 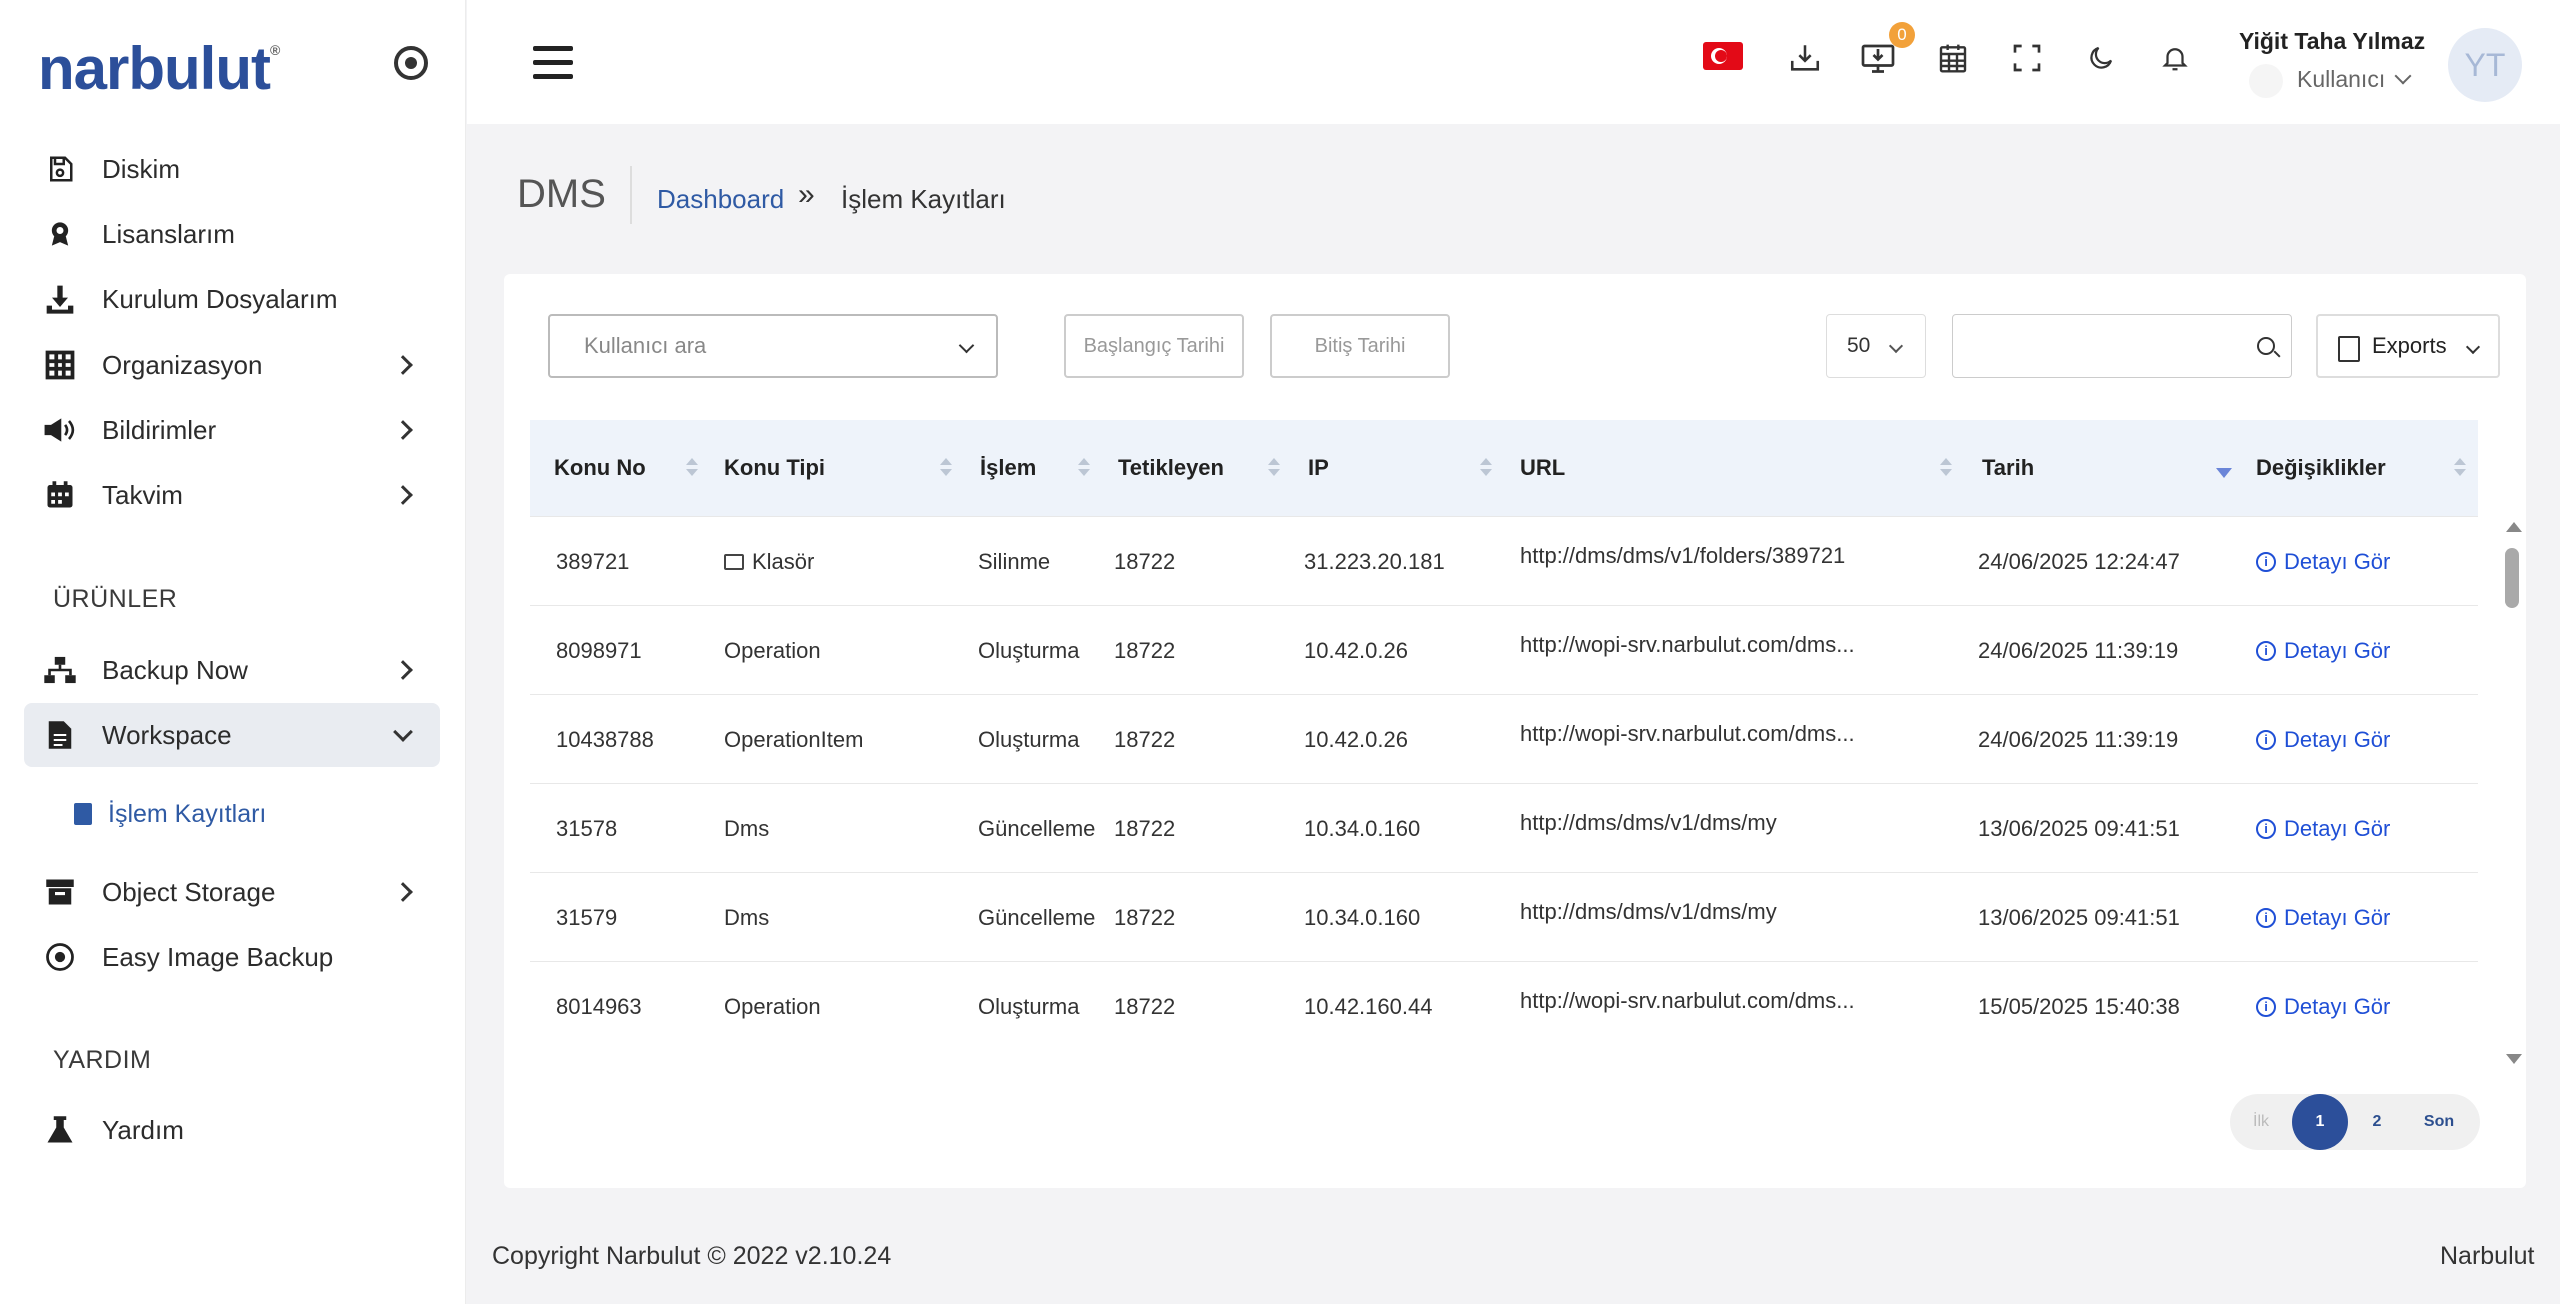 I want to click on user-search-select: Kullanıcı ara, so click(x=773, y=346).